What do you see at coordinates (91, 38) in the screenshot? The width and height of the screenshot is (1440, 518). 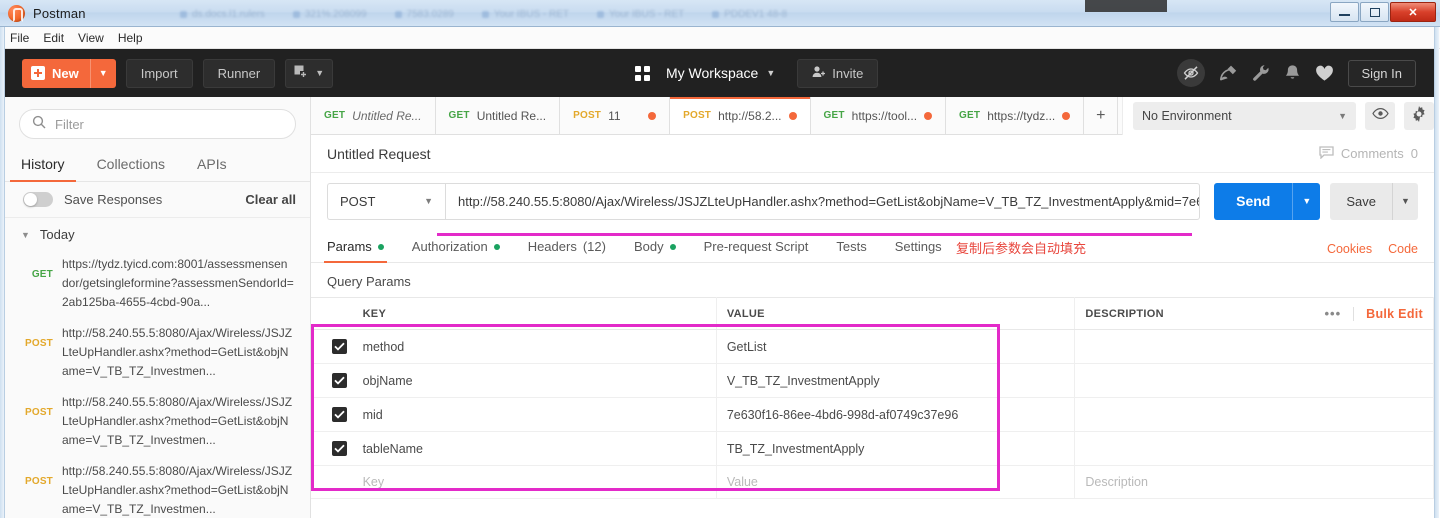 I see `menu-view: View` at bounding box center [91, 38].